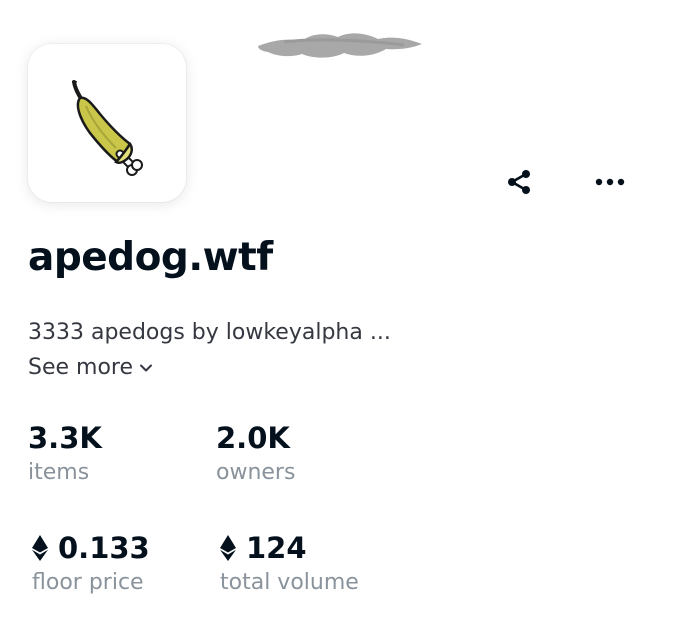 This screenshot has height=638, width=680. I want to click on stat-owners-label: owners, so click(256, 472).